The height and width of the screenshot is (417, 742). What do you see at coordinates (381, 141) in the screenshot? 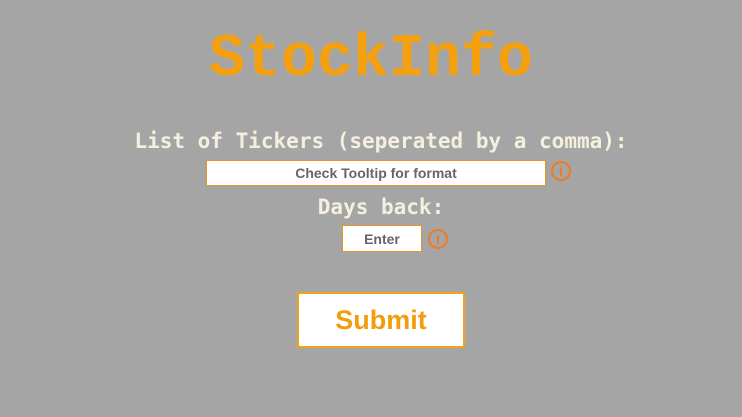
I see `tickers-label: List of Tickers (seperated by a comma):` at bounding box center [381, 141].